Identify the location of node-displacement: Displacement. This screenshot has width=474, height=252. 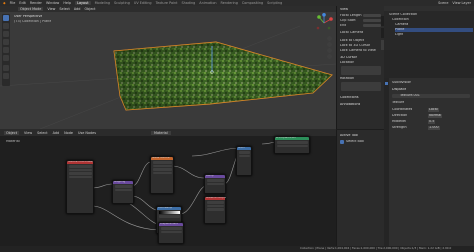
(171, 233).